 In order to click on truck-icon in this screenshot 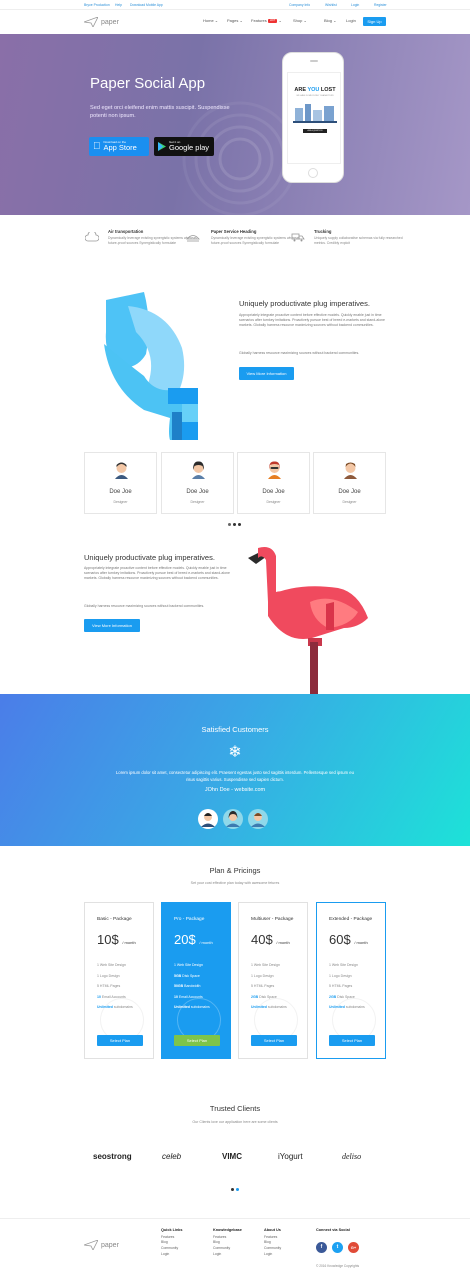, I will do `click(298, 237)`.